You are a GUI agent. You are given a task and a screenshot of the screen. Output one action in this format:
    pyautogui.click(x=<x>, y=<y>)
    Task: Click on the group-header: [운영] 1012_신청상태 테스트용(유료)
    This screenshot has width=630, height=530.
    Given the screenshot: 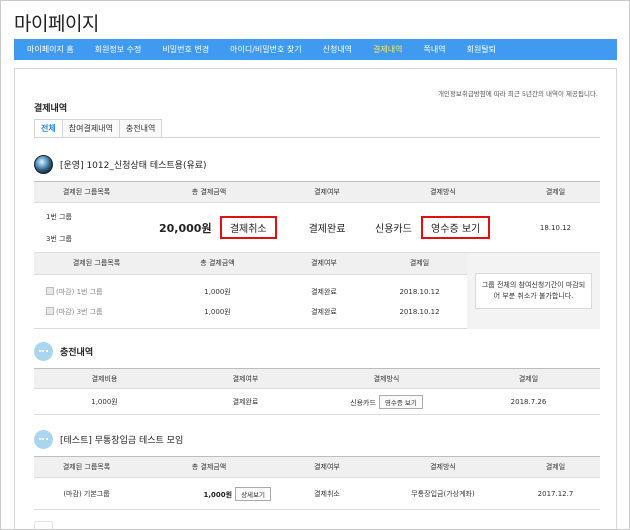 What is the action you would take?
    pyautogui.click(x=120, y=164)
    